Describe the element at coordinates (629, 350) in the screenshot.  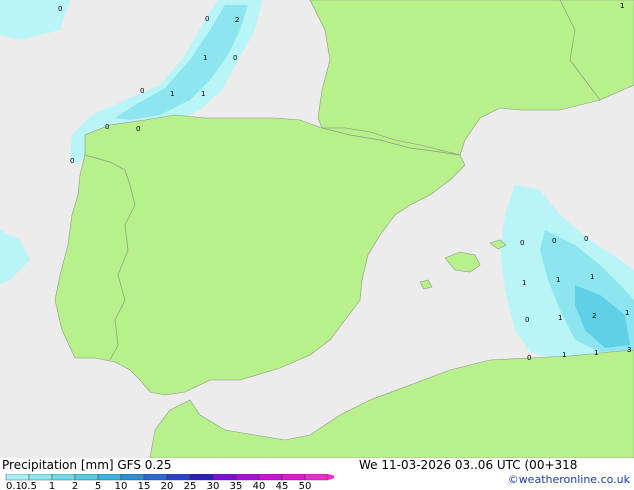
I see `point-value: 3` at that location.